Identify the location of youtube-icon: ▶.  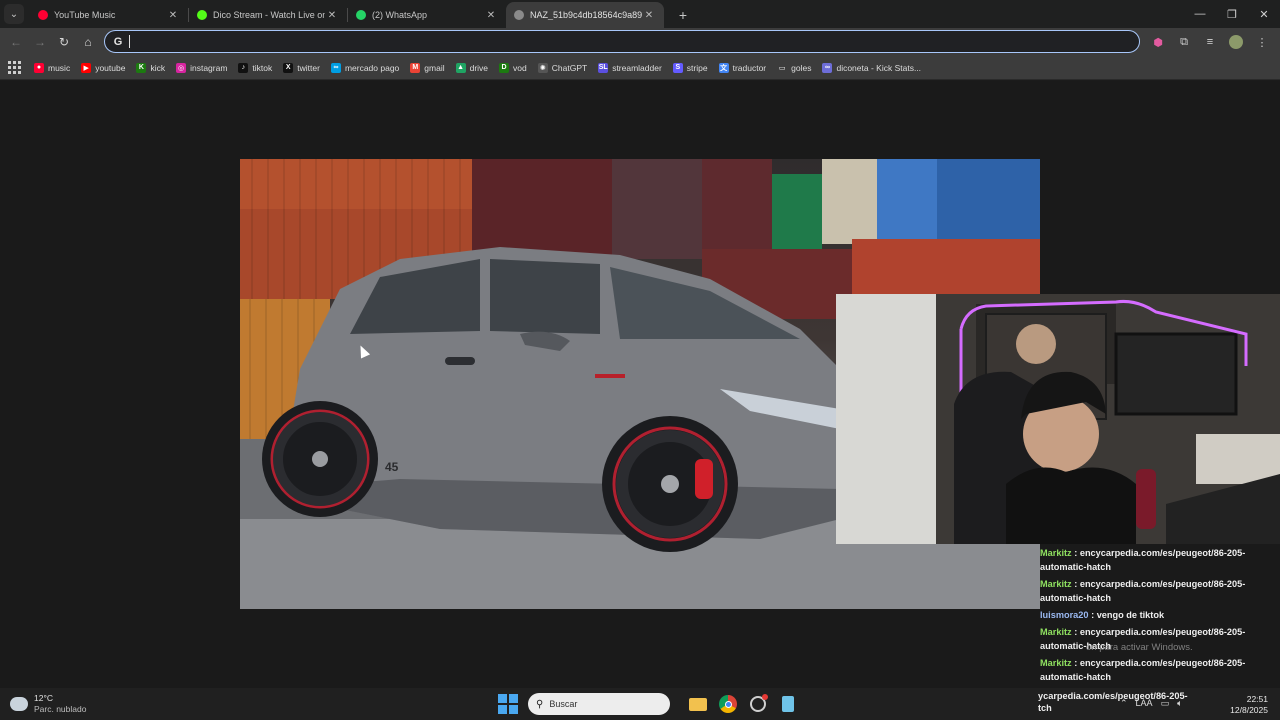
(86, 67).